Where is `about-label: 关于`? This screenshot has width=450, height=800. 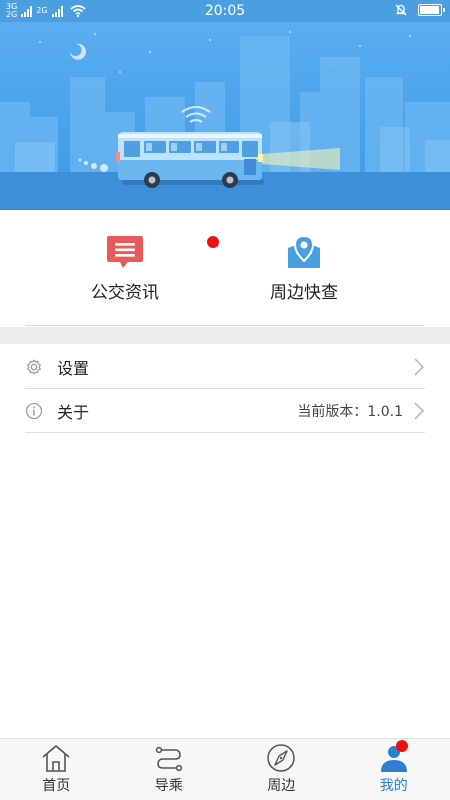
about-label: 关于 is located at coordinates (73, 412).